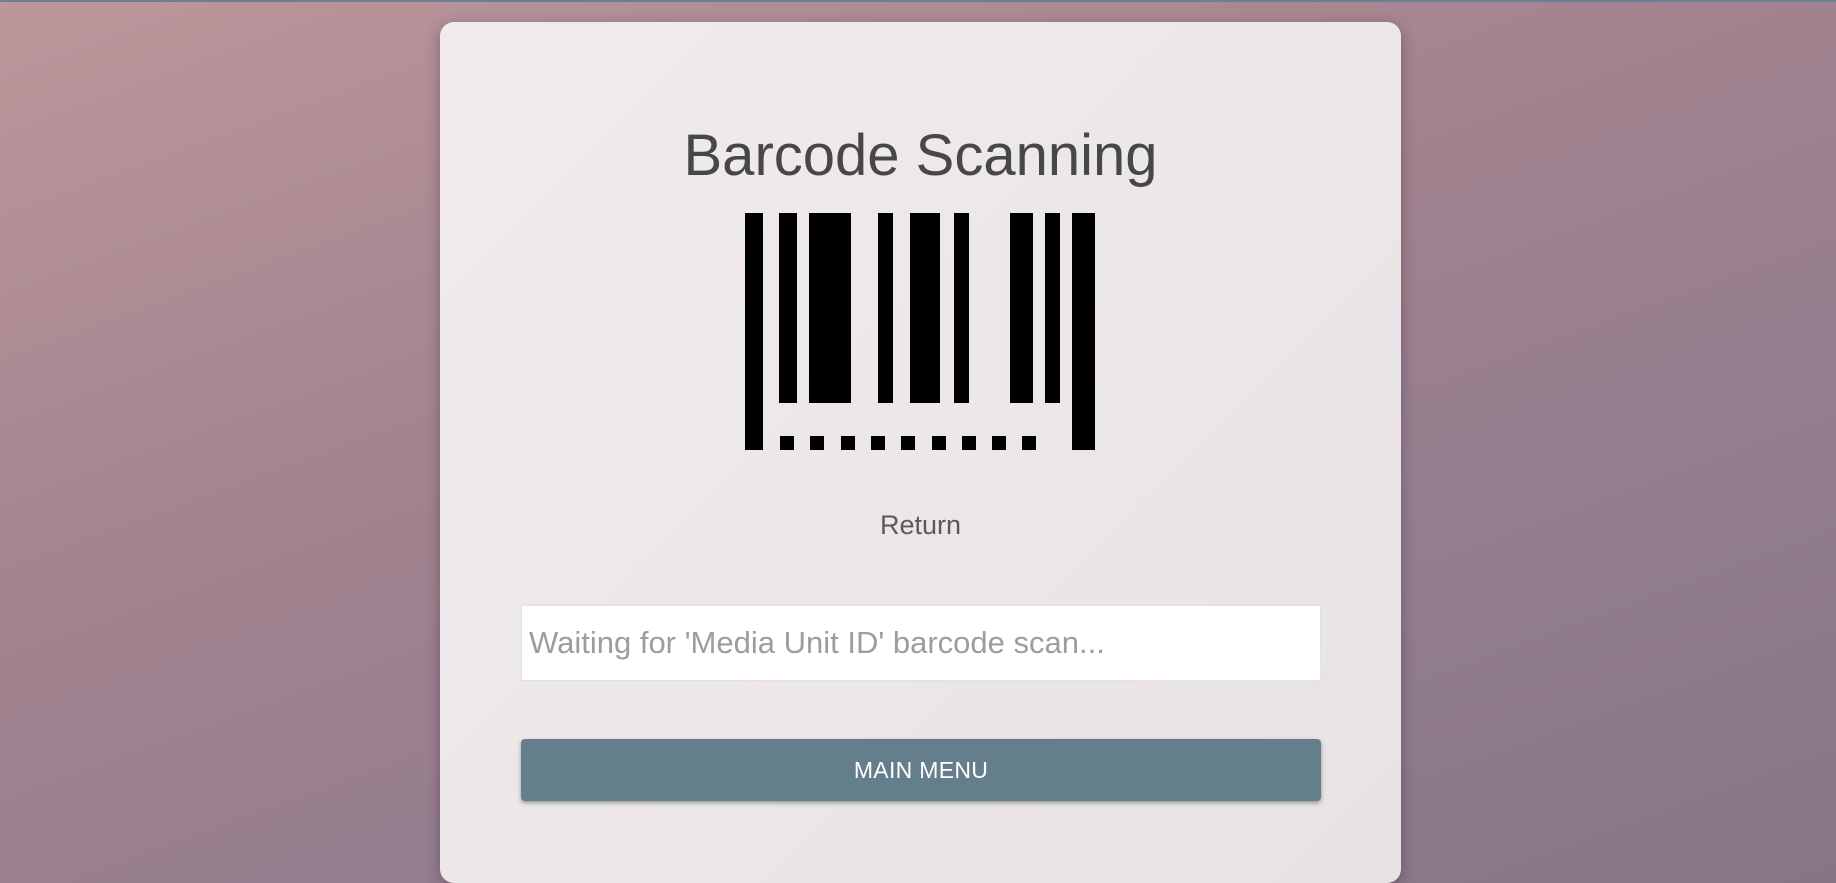 This screenshot has width=1836, height=883. Describe the element at coordinates (921, 643) in the screenshot. I see `media-unit-id-input` at that location.